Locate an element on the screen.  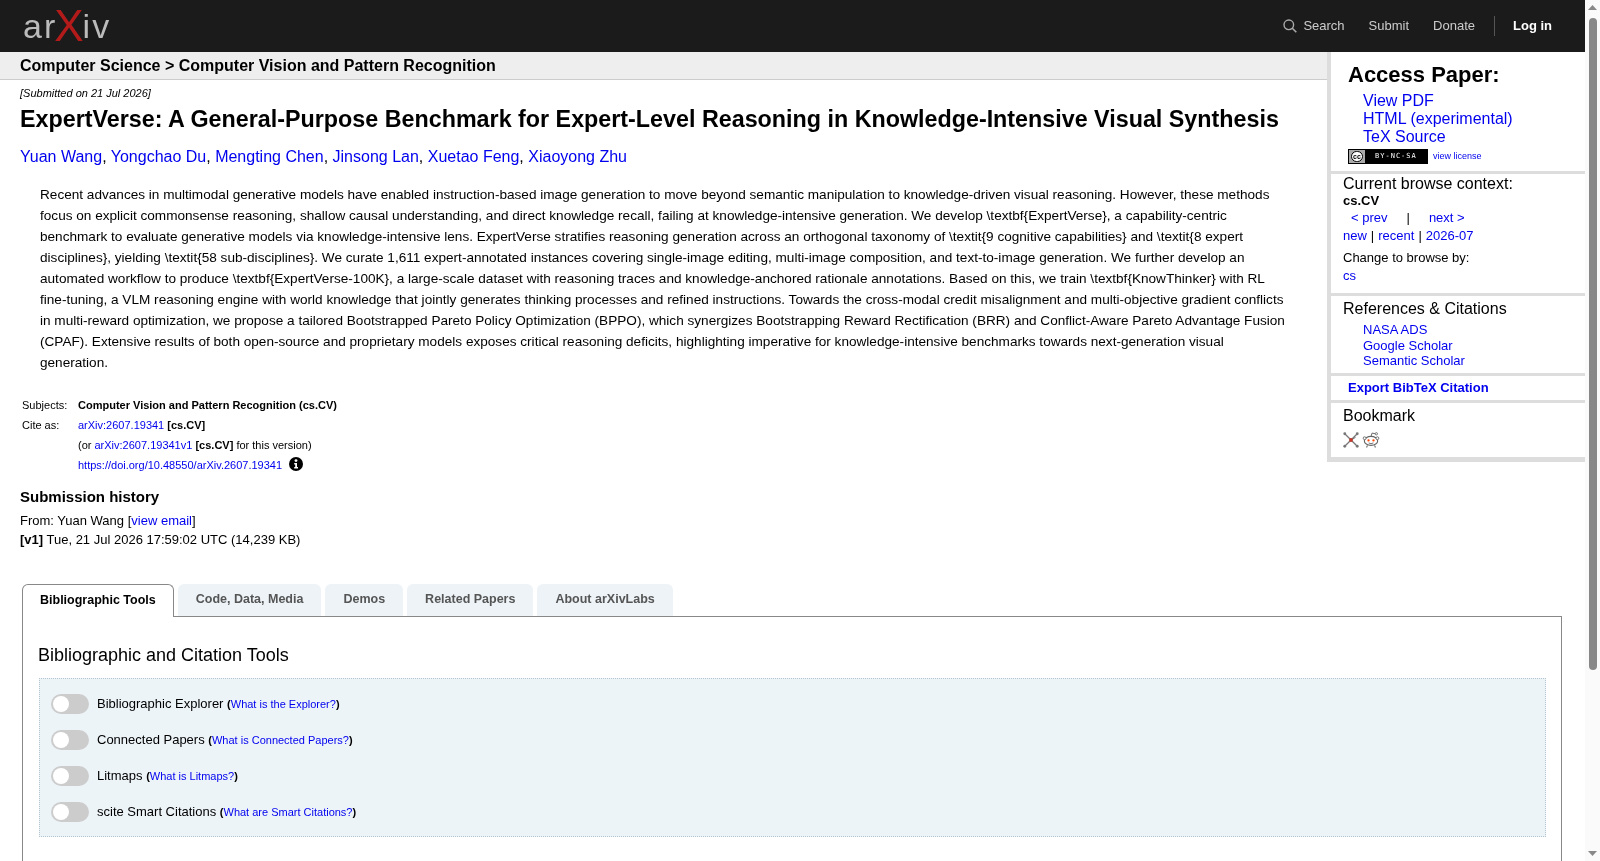
search-icon is located at coordinates (1290, 26).